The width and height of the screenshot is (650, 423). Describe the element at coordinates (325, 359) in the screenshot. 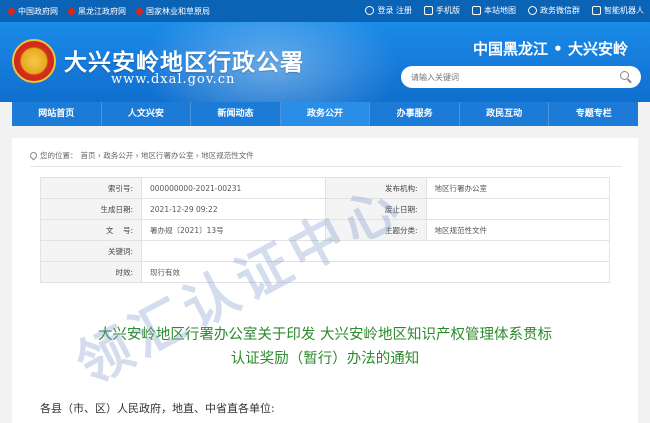

I see `document-title-line-2: 认证奖励（暂行）办法的通知` at that location.